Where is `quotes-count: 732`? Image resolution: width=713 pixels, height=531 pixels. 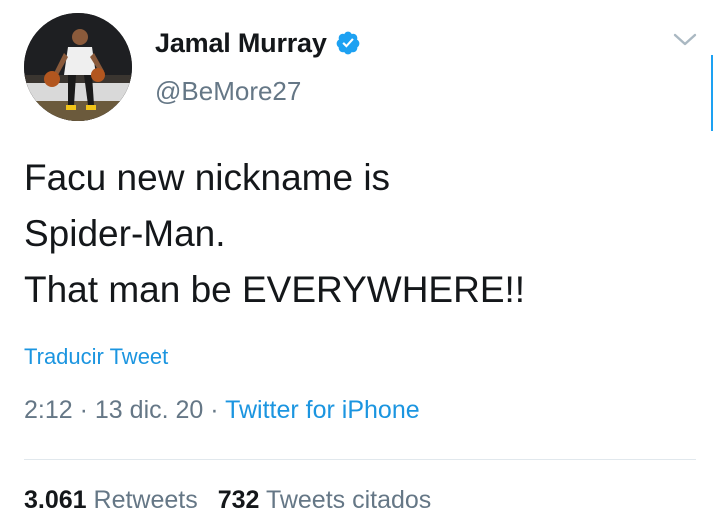 quotes-count: 732 is located at coordinates (238, 500).